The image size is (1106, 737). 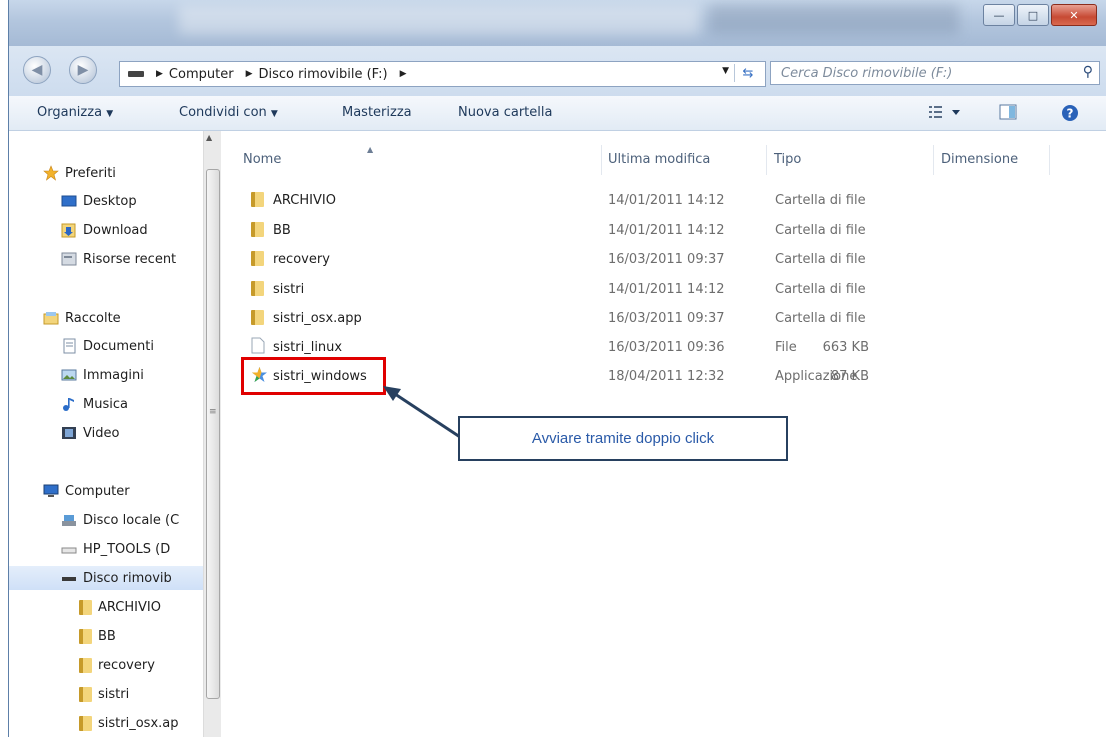 I want to click on back-button: ◀, so click(x=37, y=70).